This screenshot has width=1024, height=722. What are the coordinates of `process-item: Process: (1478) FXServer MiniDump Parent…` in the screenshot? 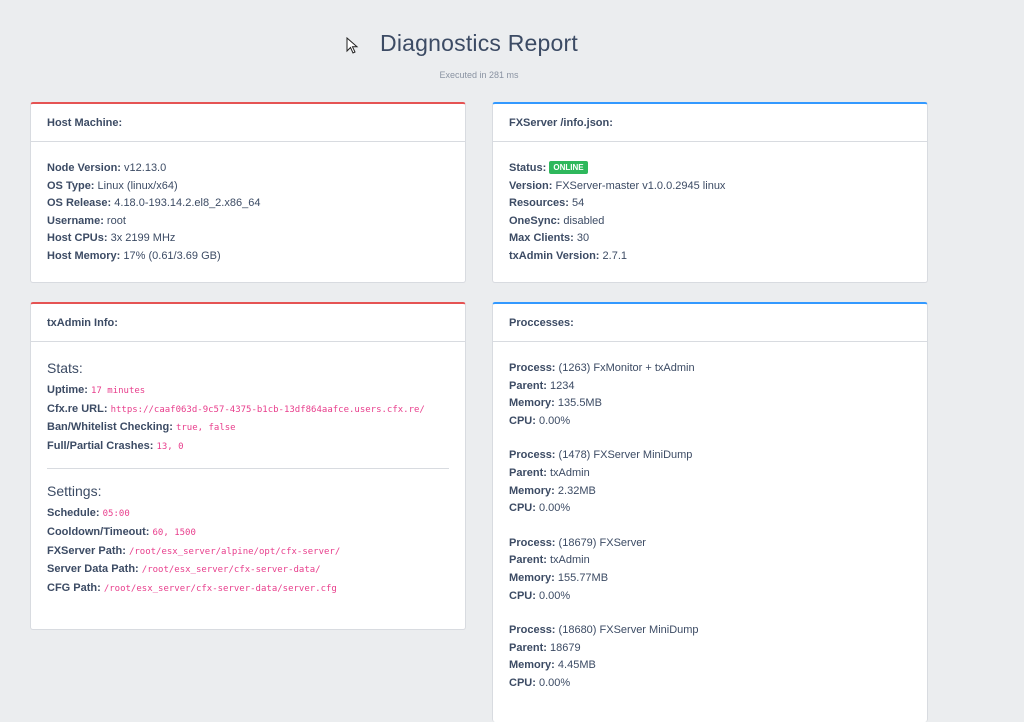 It's located at (710, 482).